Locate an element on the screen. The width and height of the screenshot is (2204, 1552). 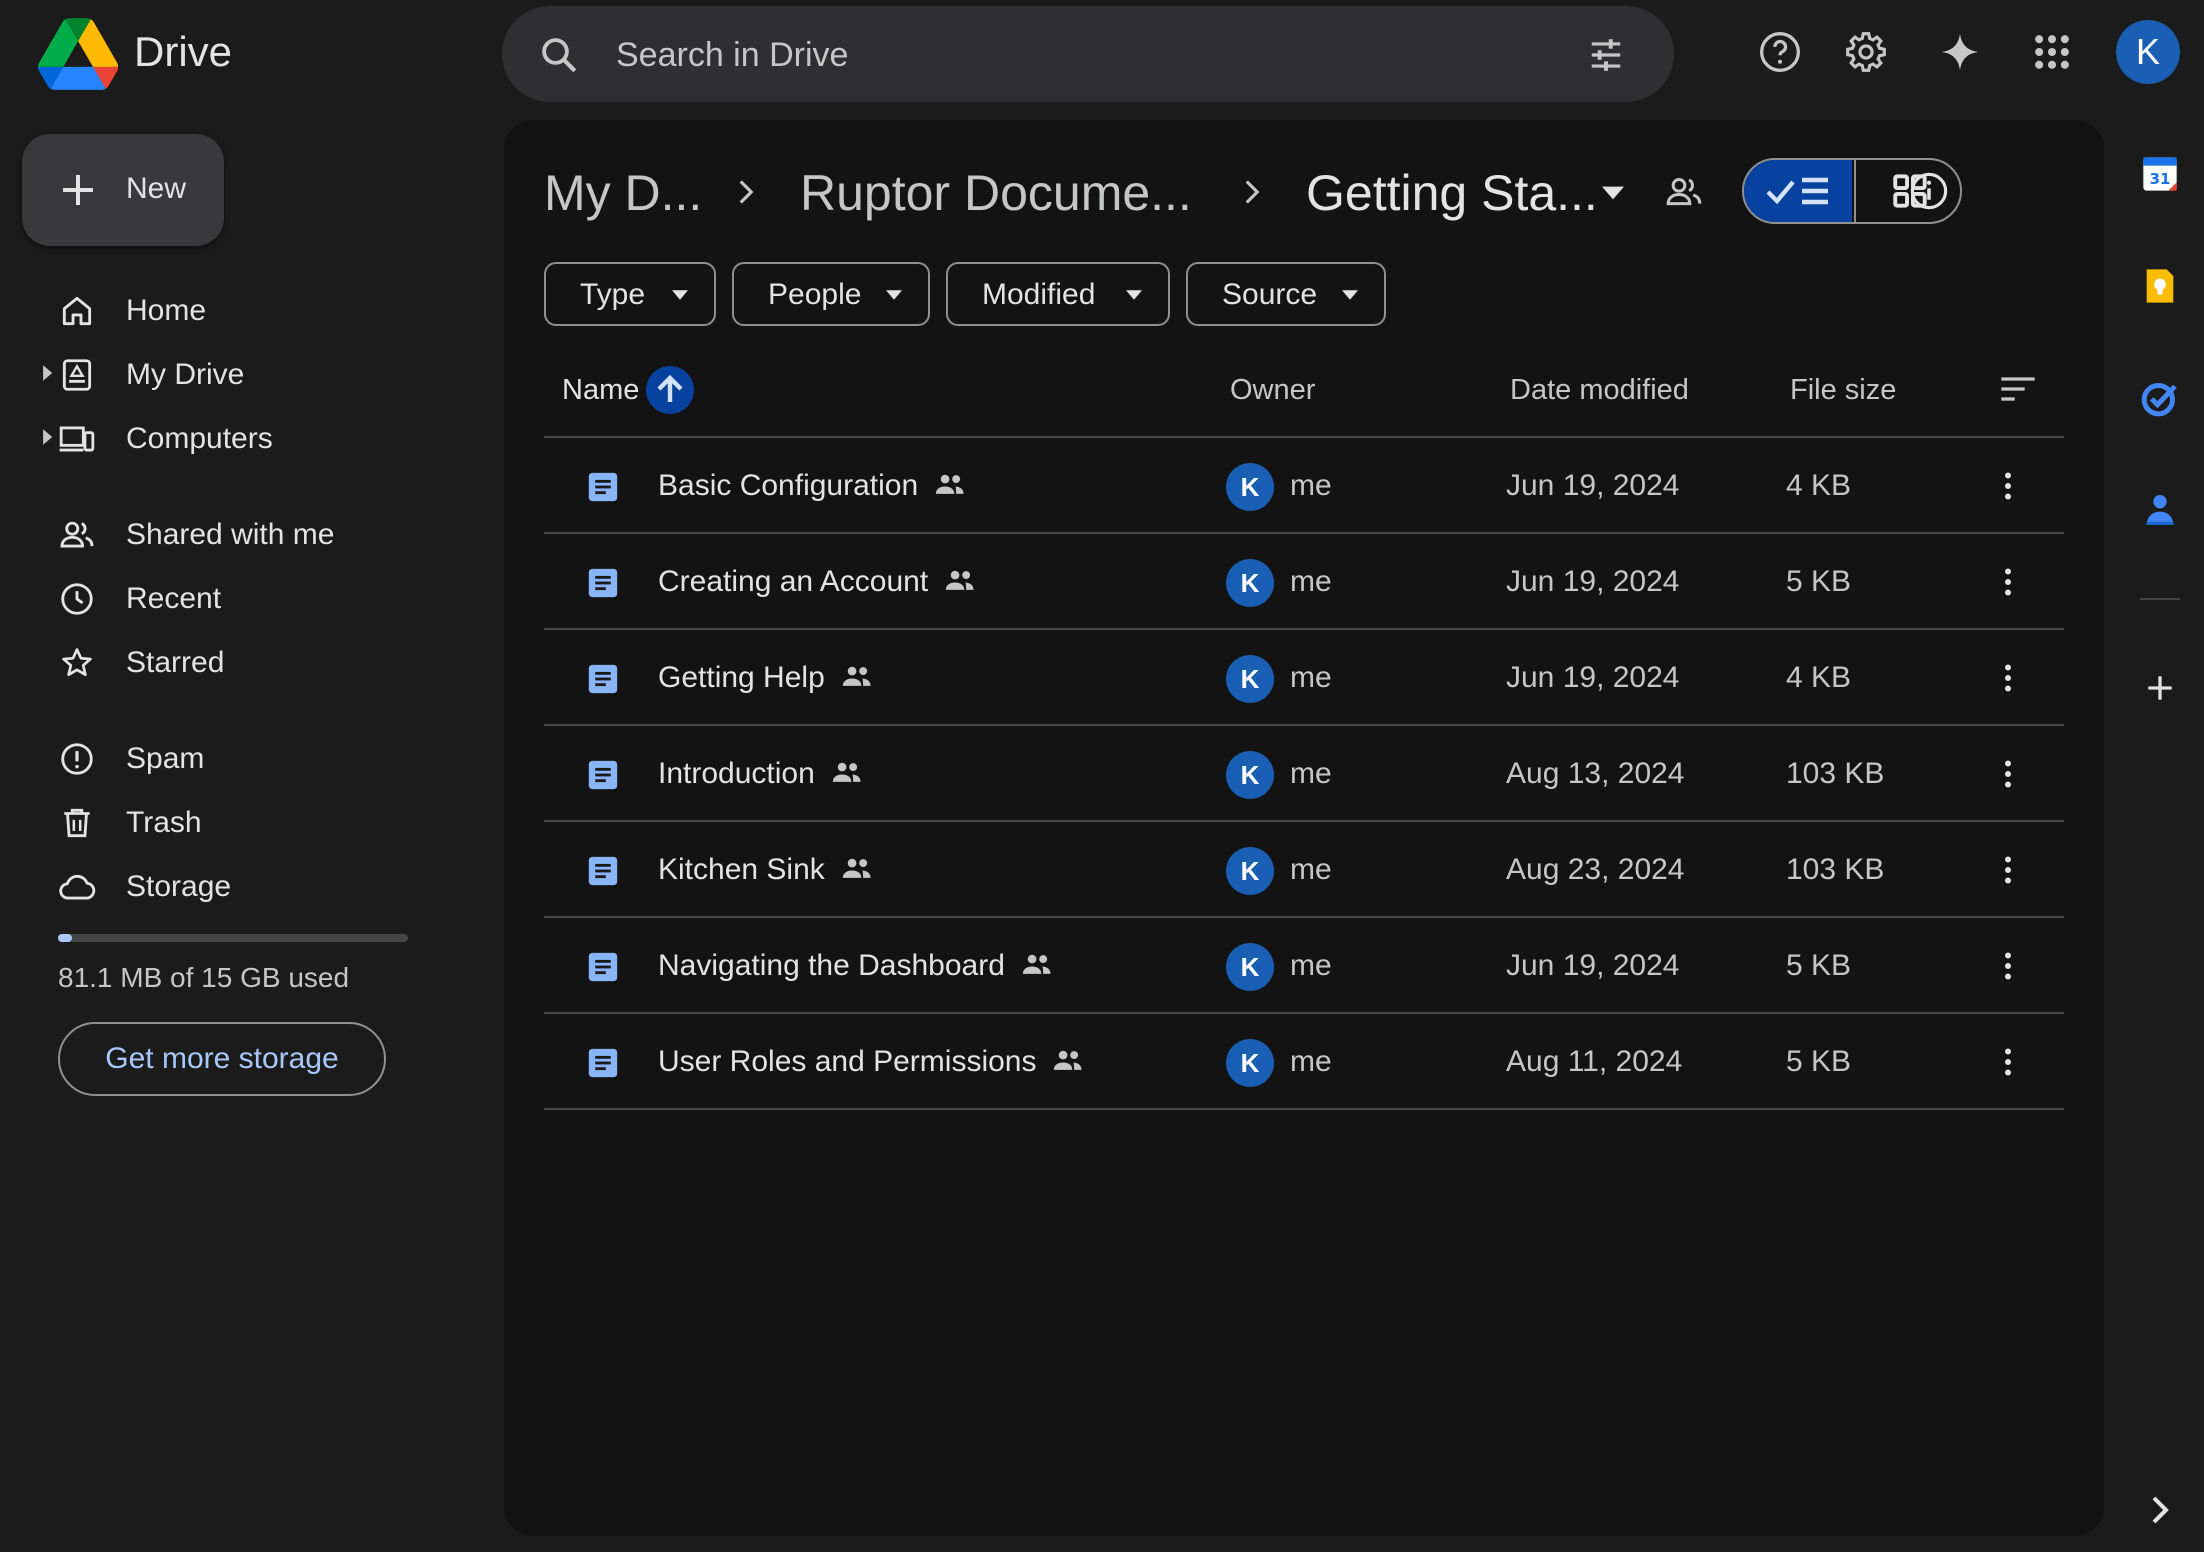
column-header-file-size: File size is located at coordinates (1843, 390).